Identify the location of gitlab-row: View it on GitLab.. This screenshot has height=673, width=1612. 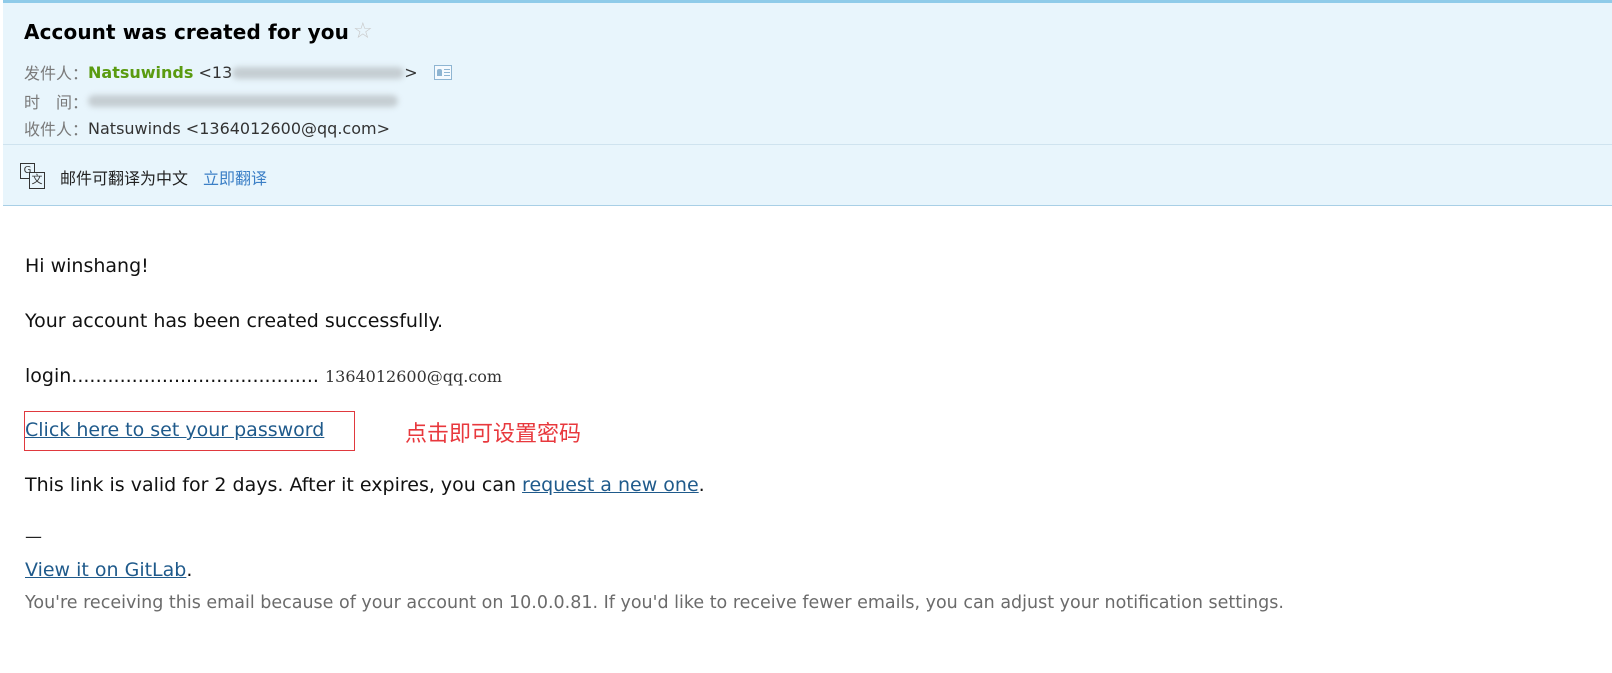
(108, 570).